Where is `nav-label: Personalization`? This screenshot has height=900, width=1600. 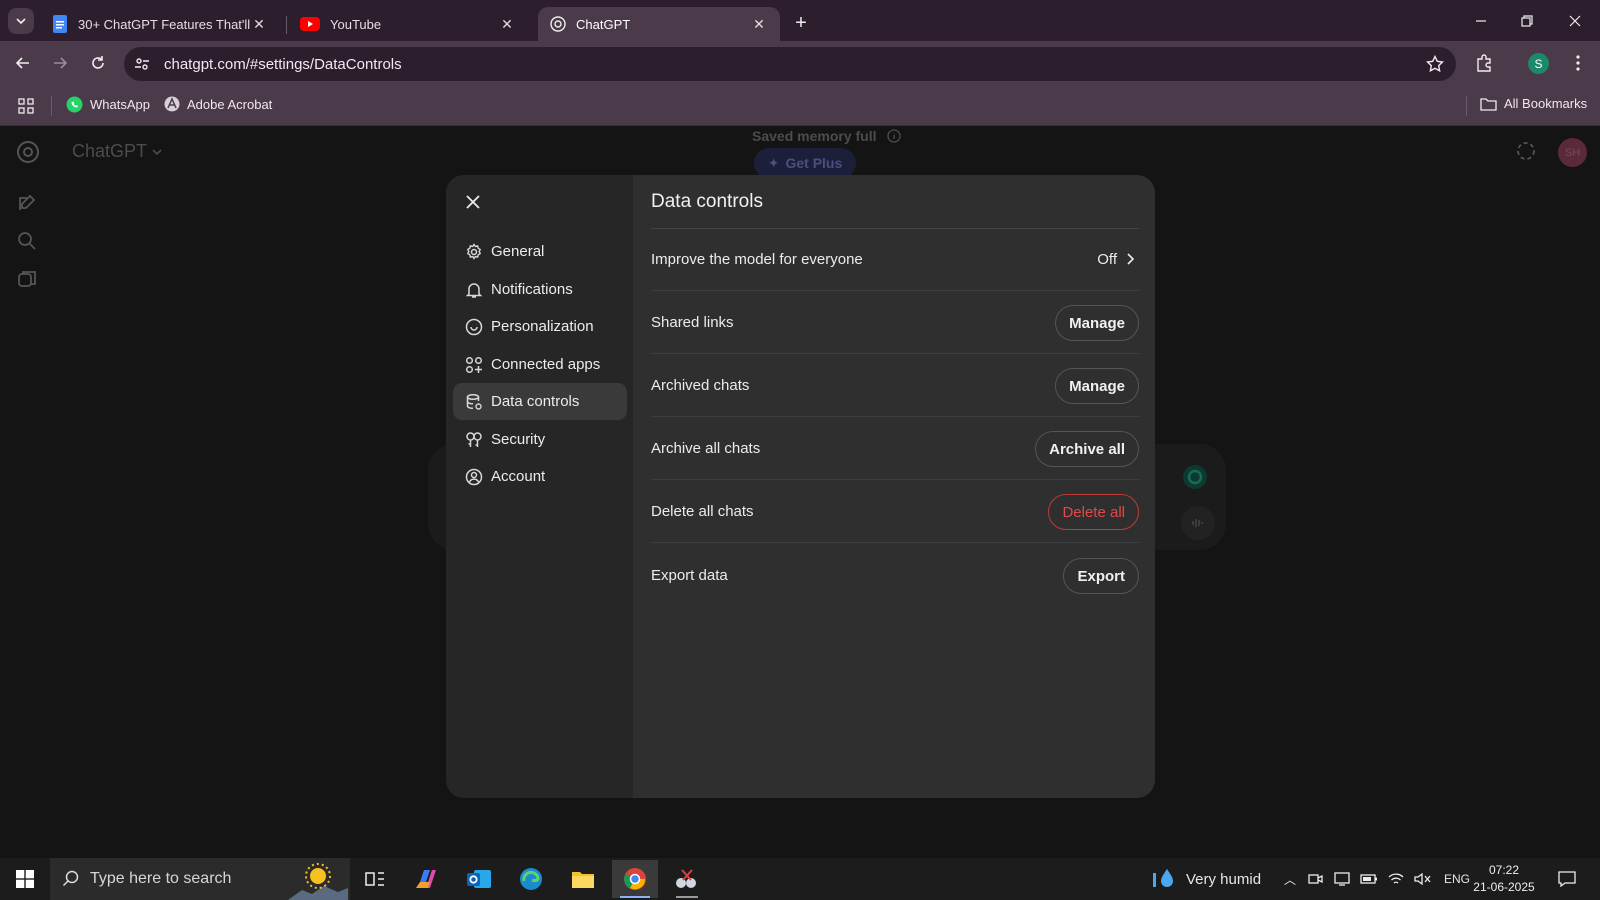
nav-label: Personalization is located at coordinates (542, 326).